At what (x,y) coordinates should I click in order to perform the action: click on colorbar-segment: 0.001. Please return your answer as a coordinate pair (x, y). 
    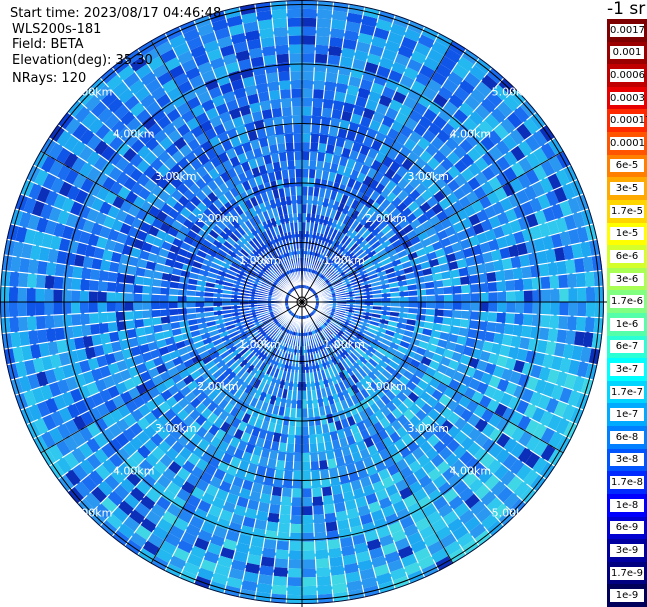
    Looking at the image, I should click on (627, 53).